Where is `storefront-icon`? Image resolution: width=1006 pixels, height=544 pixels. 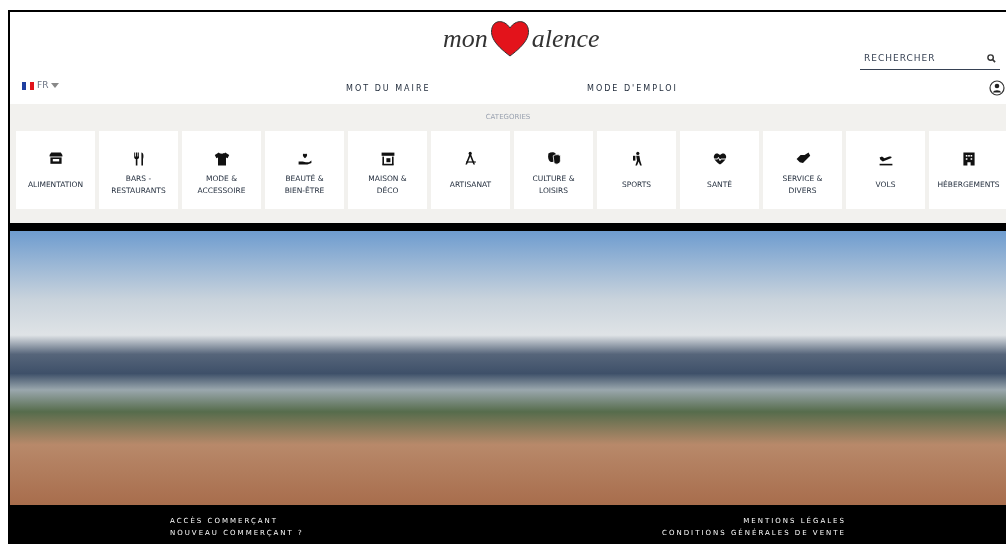 storefront-icon is located at coordinates (387, 158).